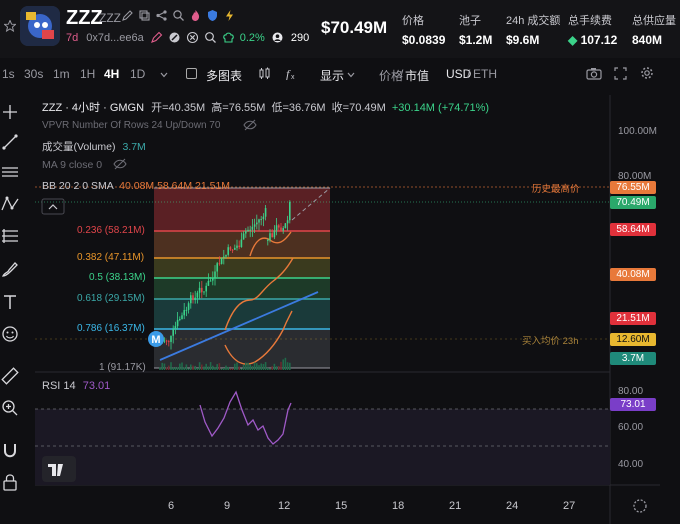  Describe the element at coordinates (161, 15) in the screenshot. I see `share-icon` at that location.